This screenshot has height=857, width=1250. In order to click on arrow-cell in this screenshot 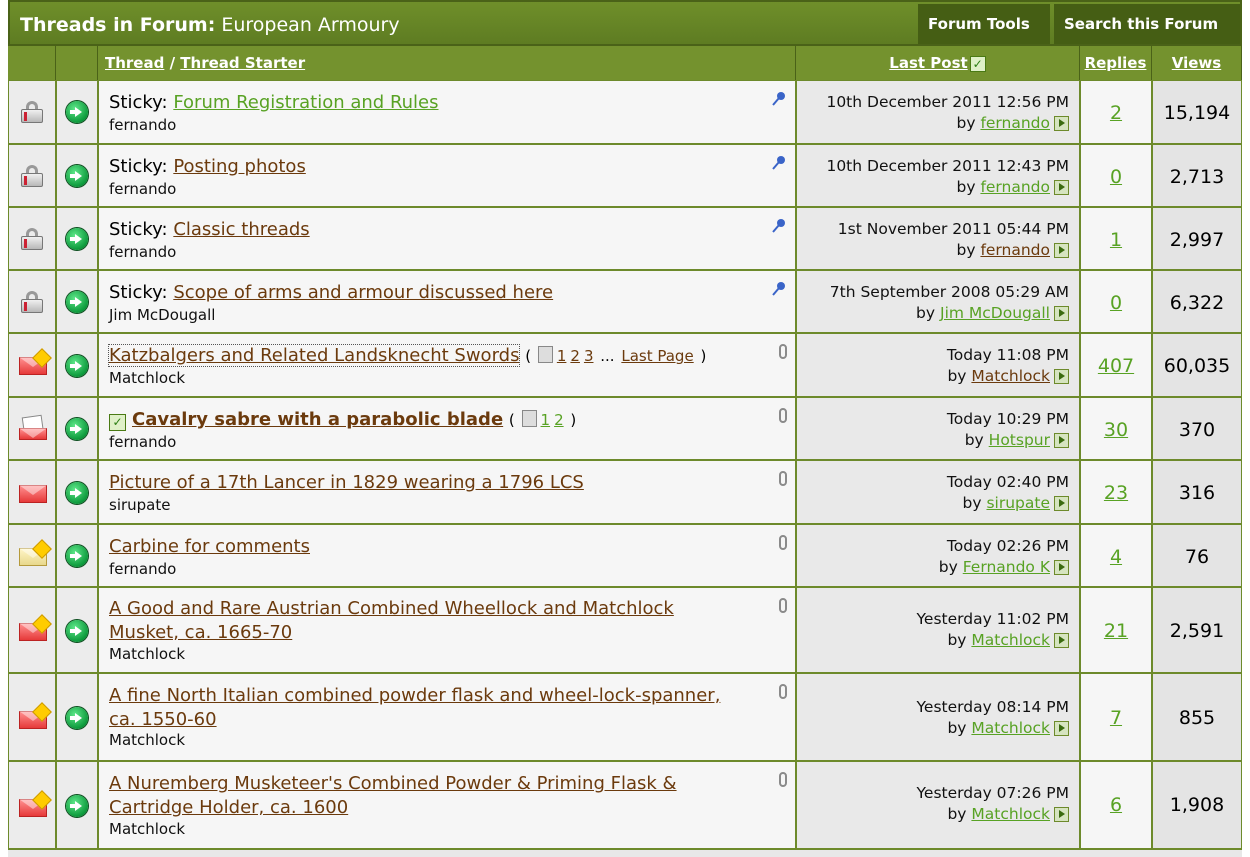, I will do `click(77, 301)`.